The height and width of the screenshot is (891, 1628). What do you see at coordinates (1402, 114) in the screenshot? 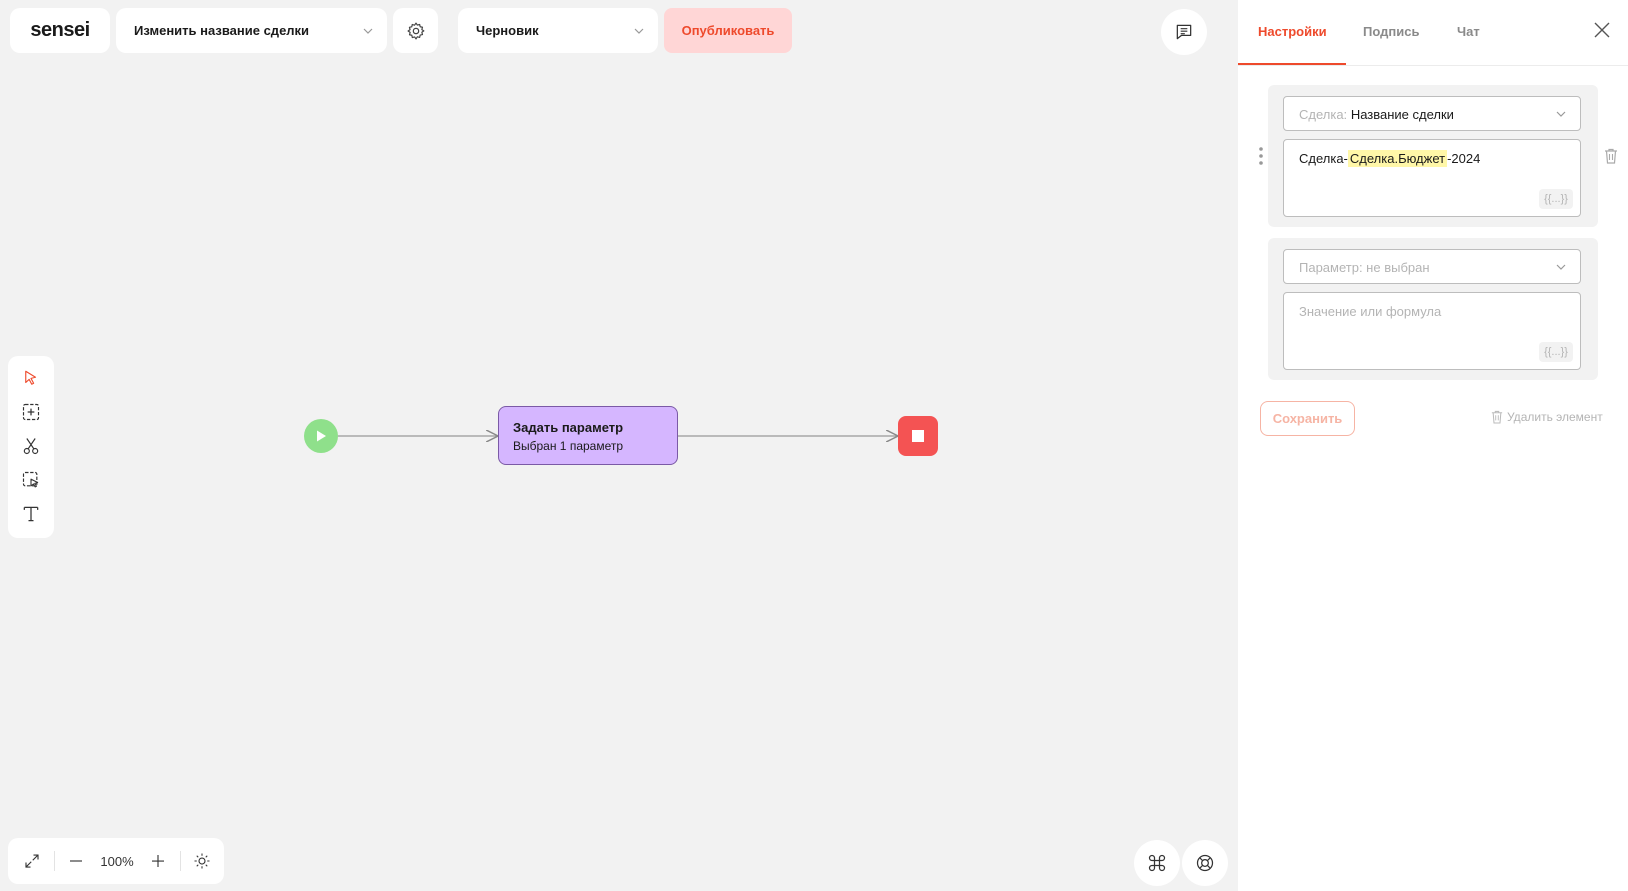
I see `parameter-select-1-value: Название сделки` at bounding box center [1402, 114].